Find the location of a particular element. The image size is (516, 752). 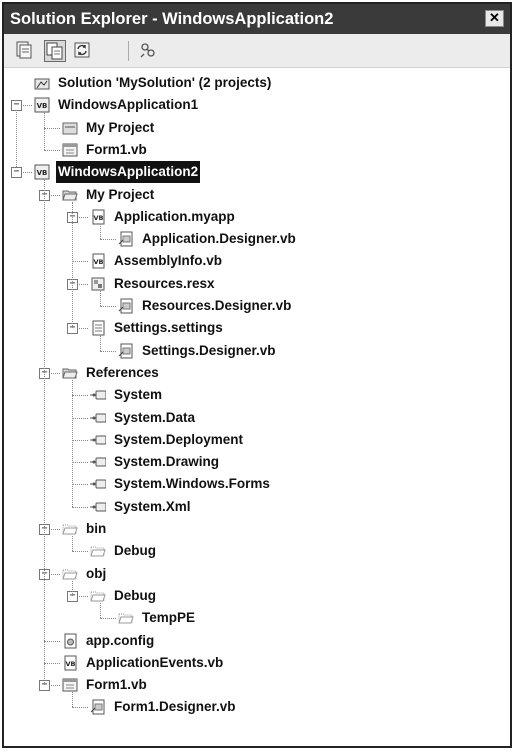

tree-item-label: ApplicationEvents.vb is located at coordinates (155, 662).